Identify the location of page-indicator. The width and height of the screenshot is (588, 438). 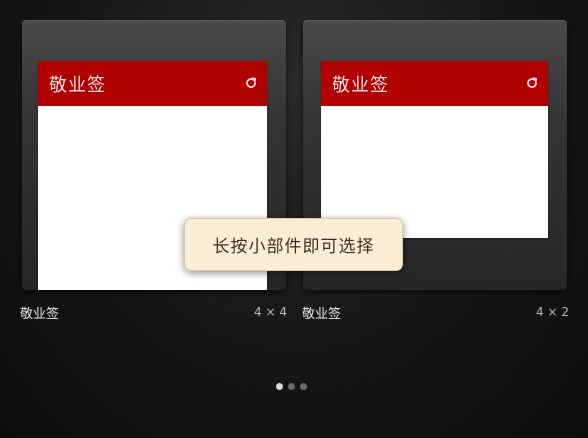
(291, 386).